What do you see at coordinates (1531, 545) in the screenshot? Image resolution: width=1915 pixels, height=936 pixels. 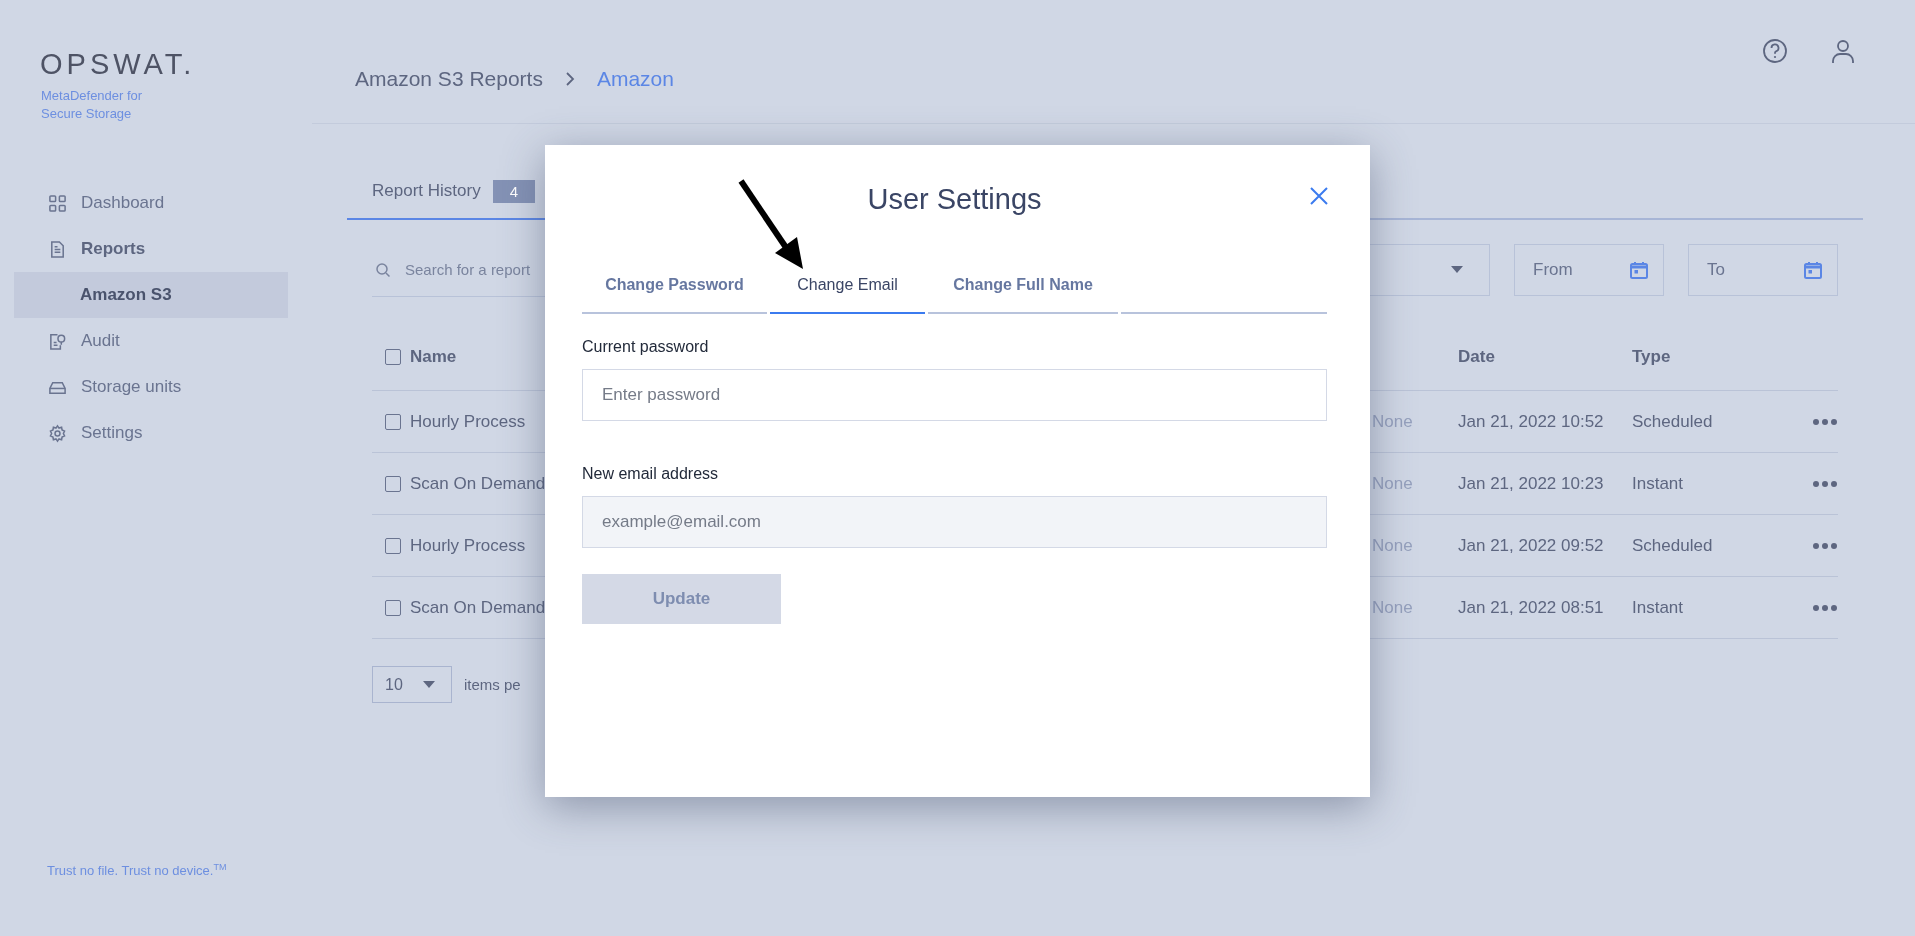 I see `table-cell-text: Jan 21, 2022 09:52` at bounding box center [1531, 545].